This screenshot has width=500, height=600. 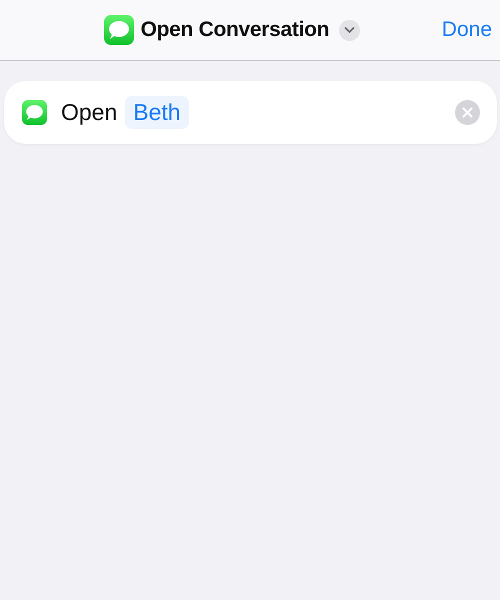 What do you see at coordinates (157, 112) in the screenshot?
I see `contact-token: Beth` at bounding box center [157, 112].